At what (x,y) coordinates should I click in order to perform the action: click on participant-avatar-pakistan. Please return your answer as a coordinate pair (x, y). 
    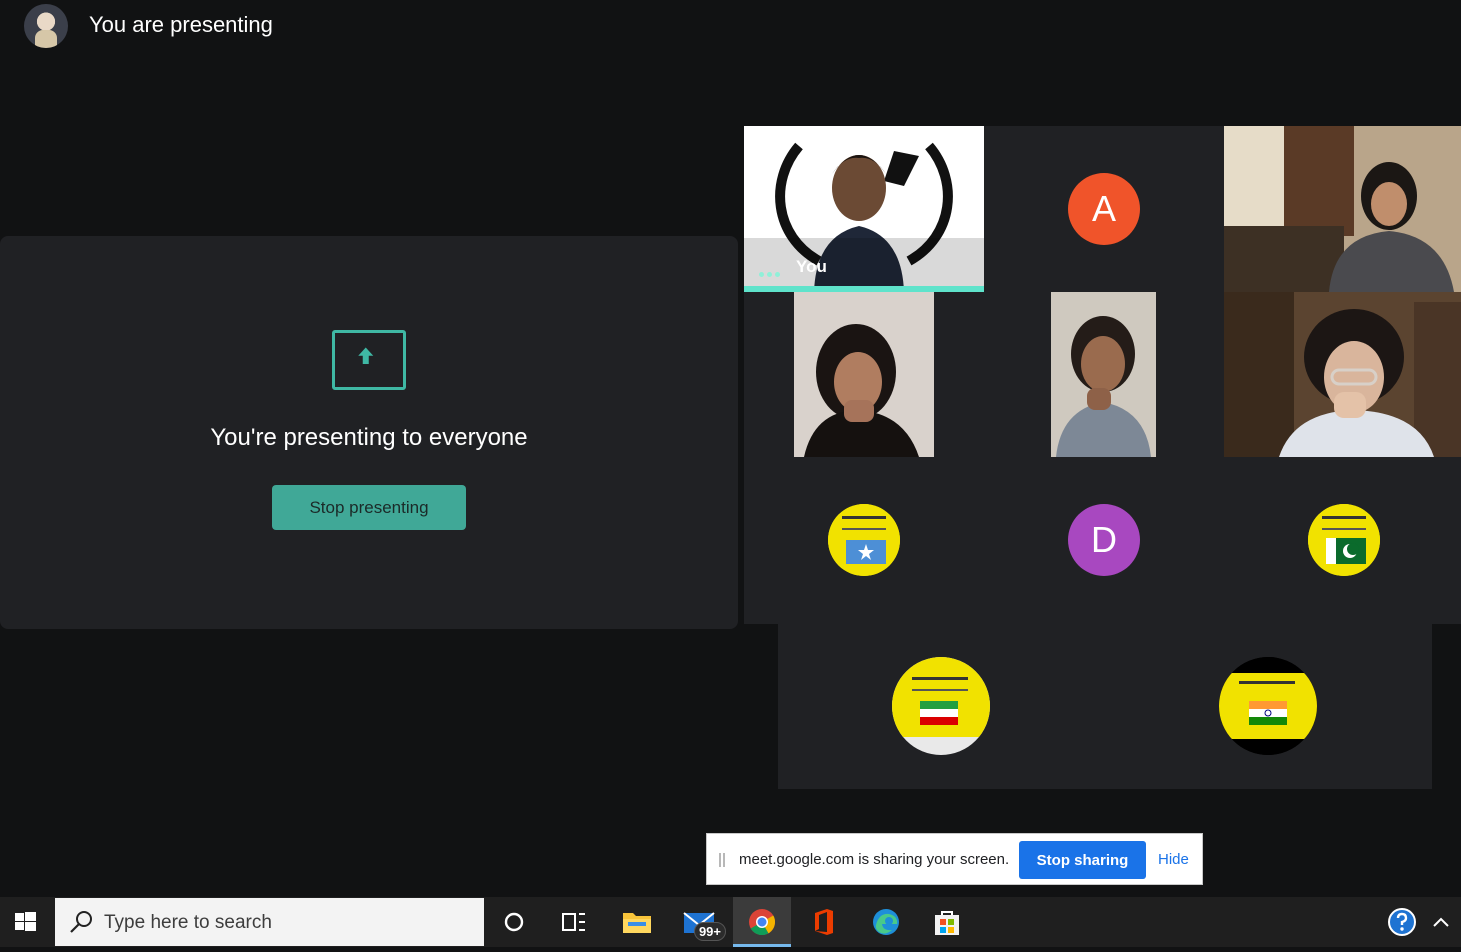
    Looking at the image, I should click on (1344, 540).